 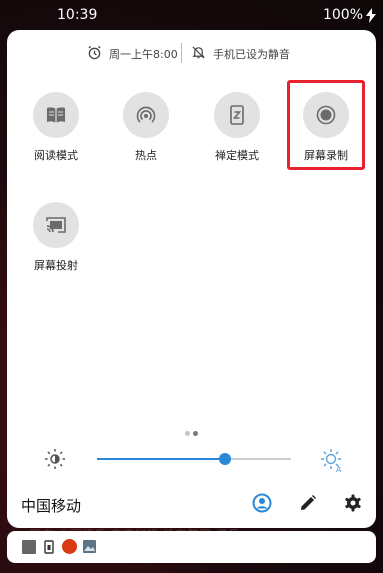 I want to click on status-bar: 10:39 100%, so click(x=191, y=15).